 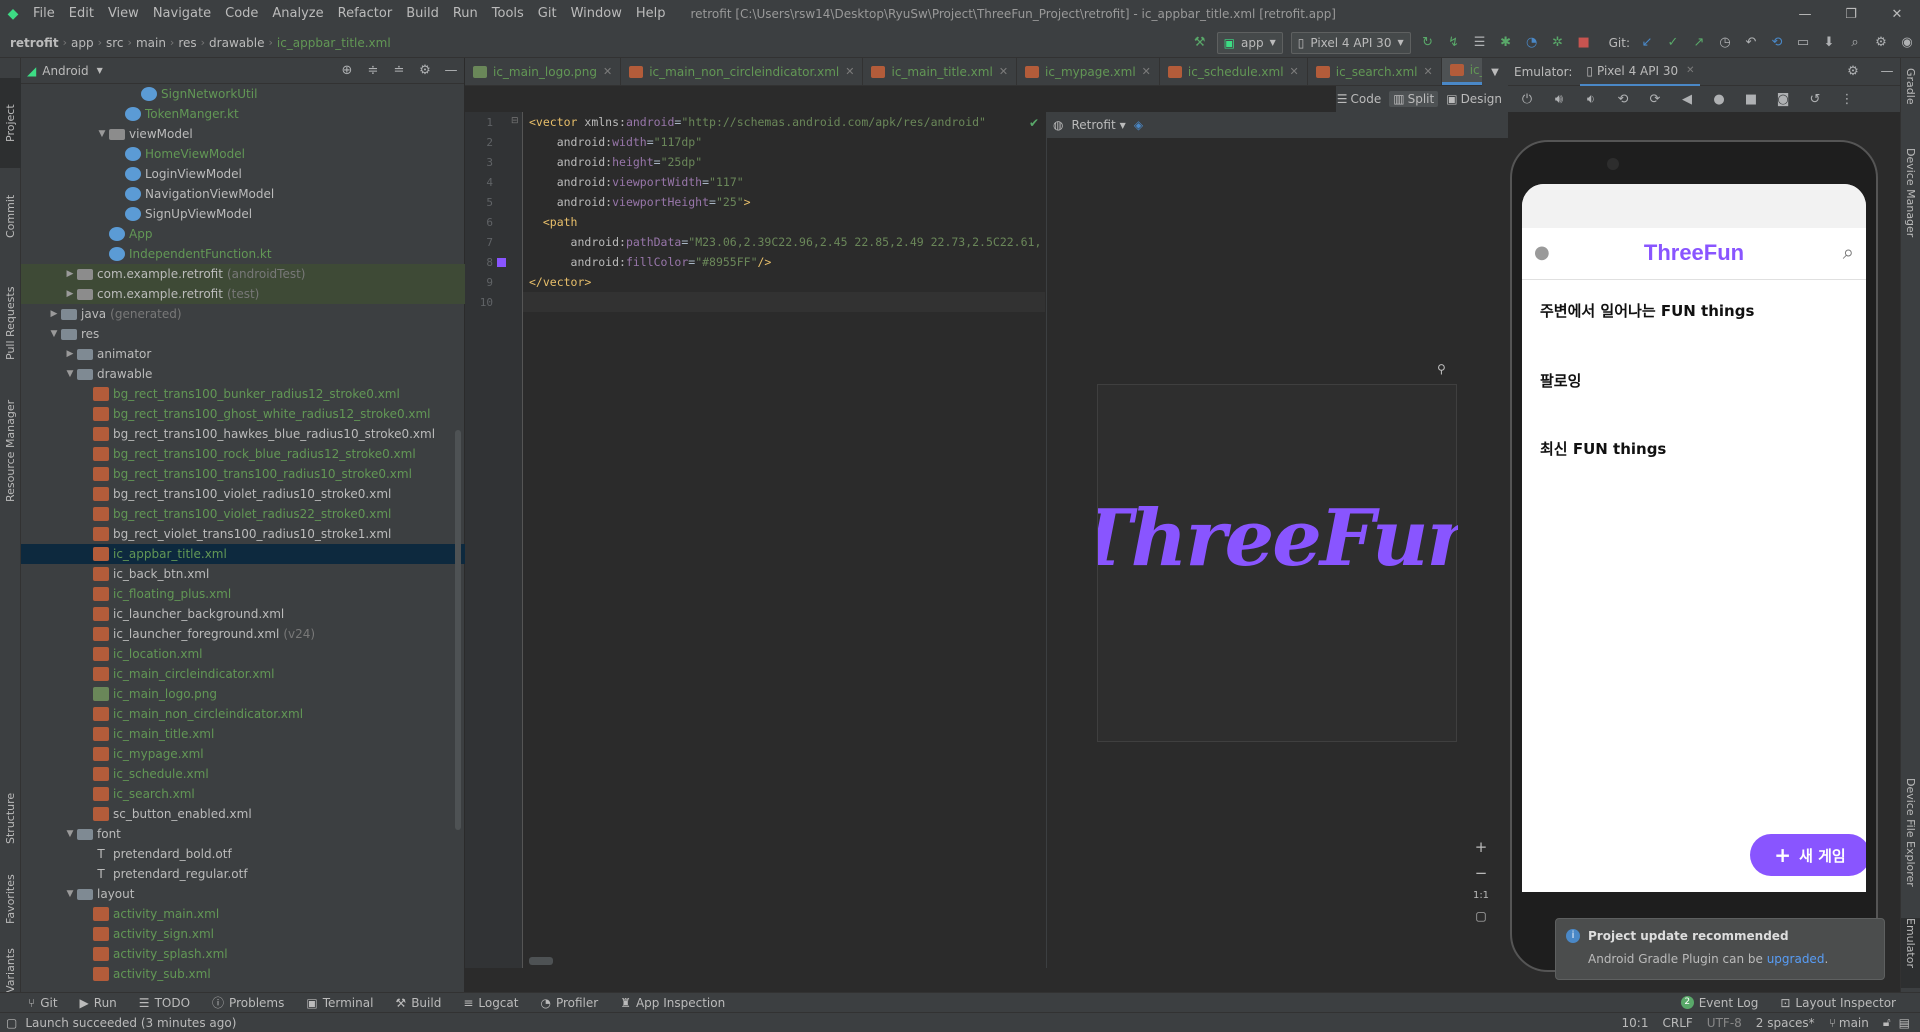 What do you see at coordinates (115, 43) in the screenshot?
I see `breadcrumb-item: src` at bounding box center [115, 43].